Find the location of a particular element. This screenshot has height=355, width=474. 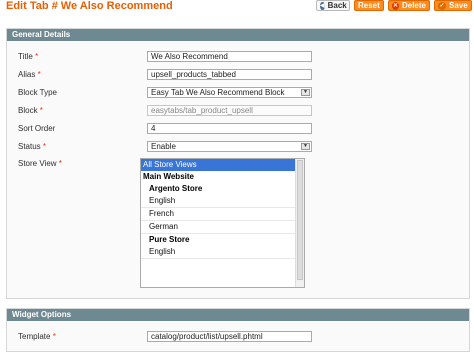

title-label-row: Title * is located at coordinates (28, 57).